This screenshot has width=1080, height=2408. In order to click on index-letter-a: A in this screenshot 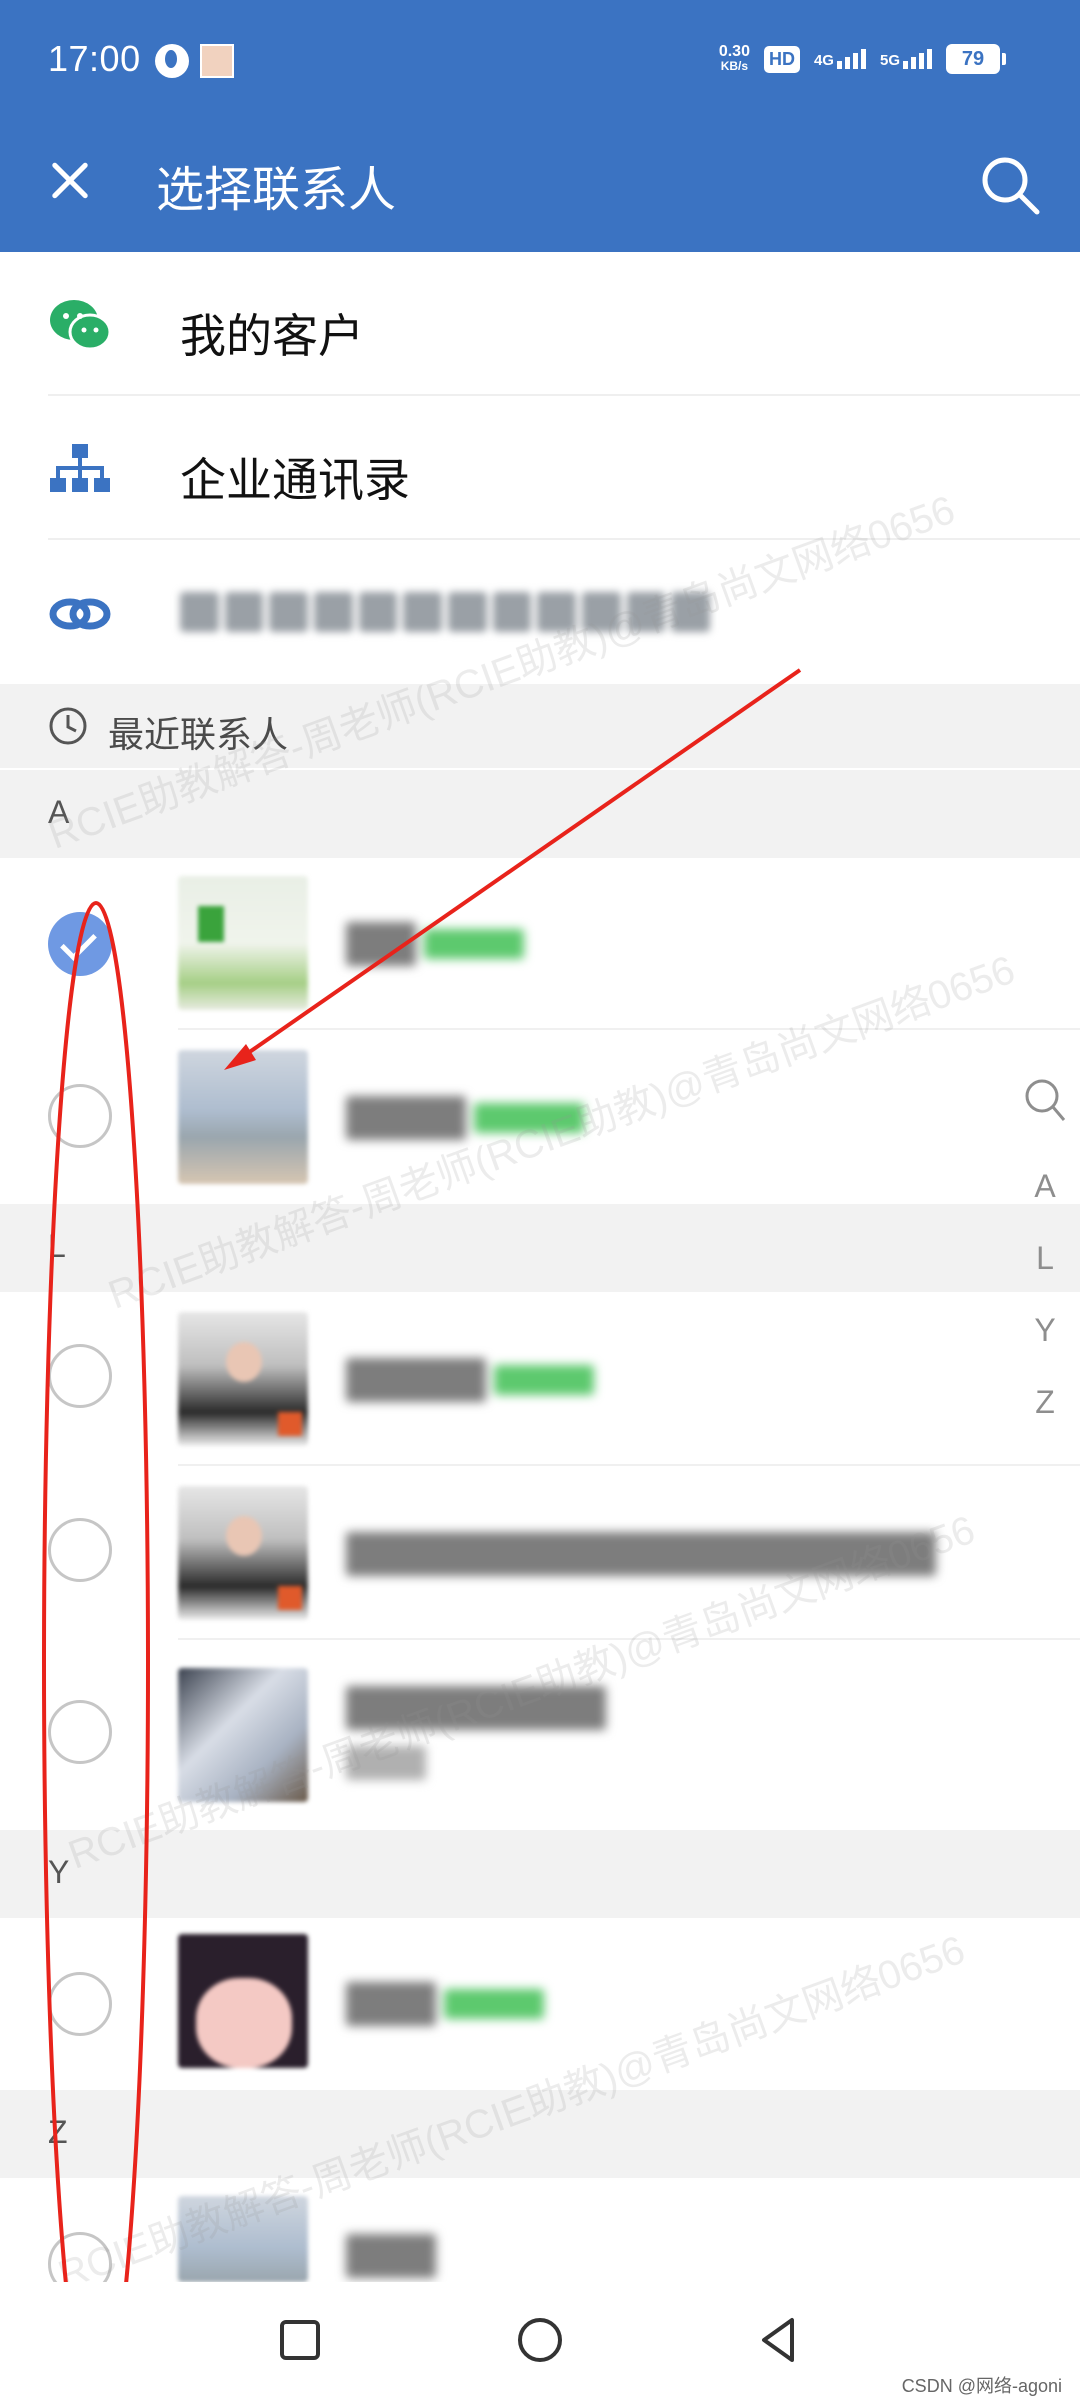, I will do `click(1045, 1186)`.